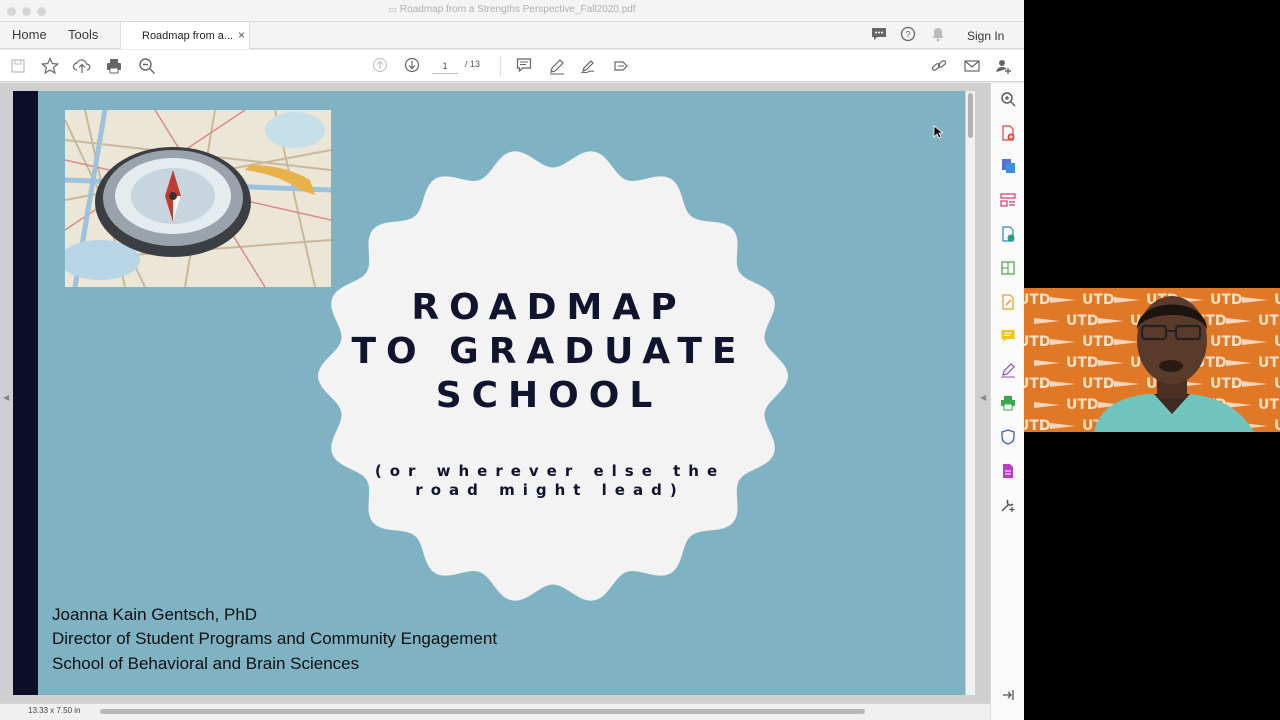  Describe the element at coordinates (241, 35) in the screenshot. I see `close-tab-button: ×` at that location.